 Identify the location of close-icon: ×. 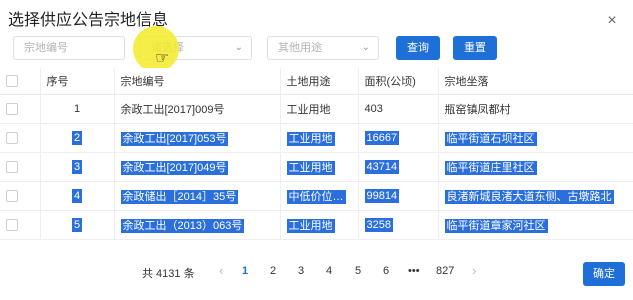
(612, 21).